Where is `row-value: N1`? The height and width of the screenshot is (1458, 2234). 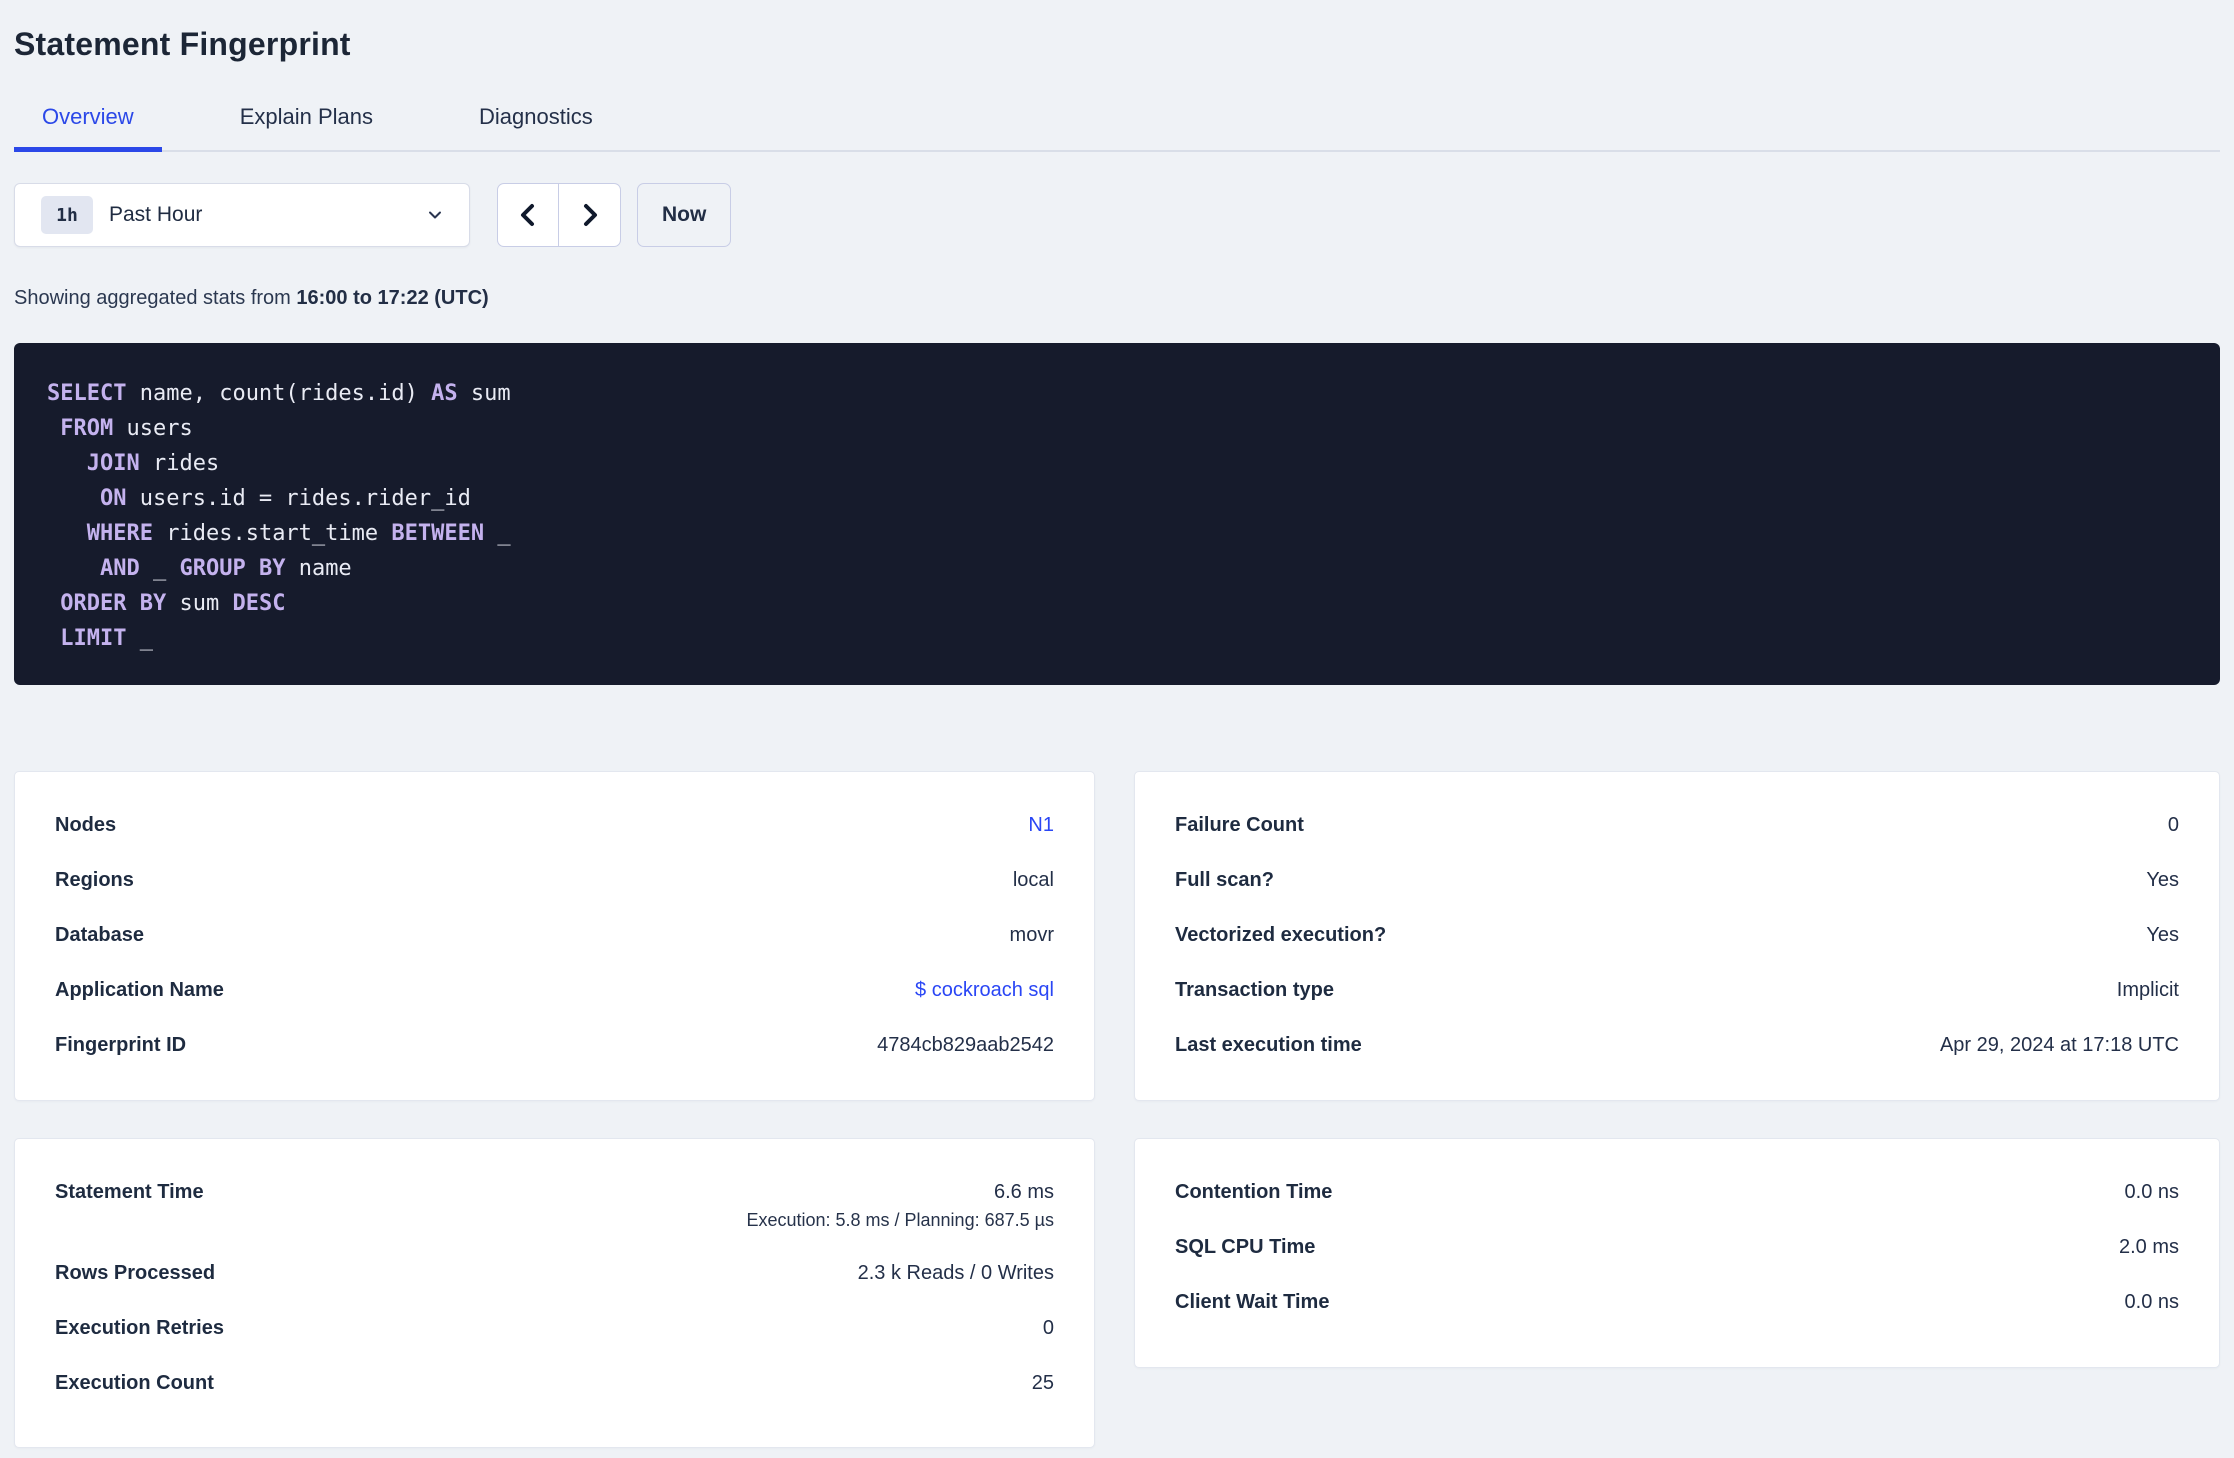 row-value: N1 is located at coordinates (1041, 825).